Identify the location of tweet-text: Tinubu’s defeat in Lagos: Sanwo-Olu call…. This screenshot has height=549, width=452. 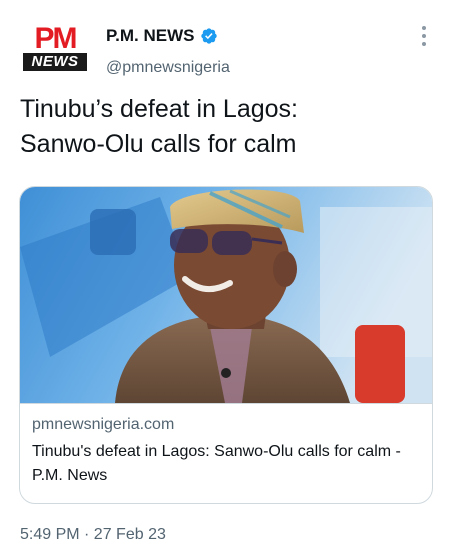
(159, 126).